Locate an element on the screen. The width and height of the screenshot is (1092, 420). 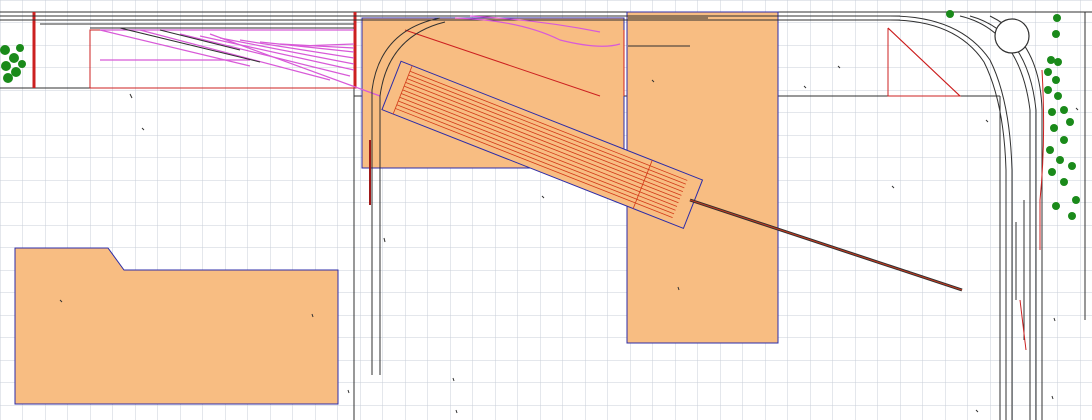
building-left is located at coordinates (176, 326).